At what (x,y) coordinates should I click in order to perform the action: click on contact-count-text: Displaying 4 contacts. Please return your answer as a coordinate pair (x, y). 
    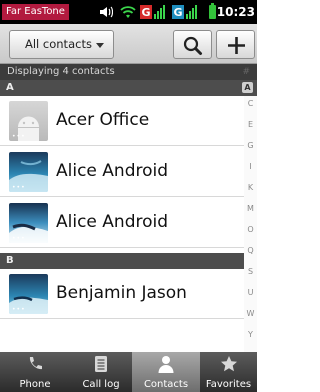
    Looking at the image, I should click on (61, 71).